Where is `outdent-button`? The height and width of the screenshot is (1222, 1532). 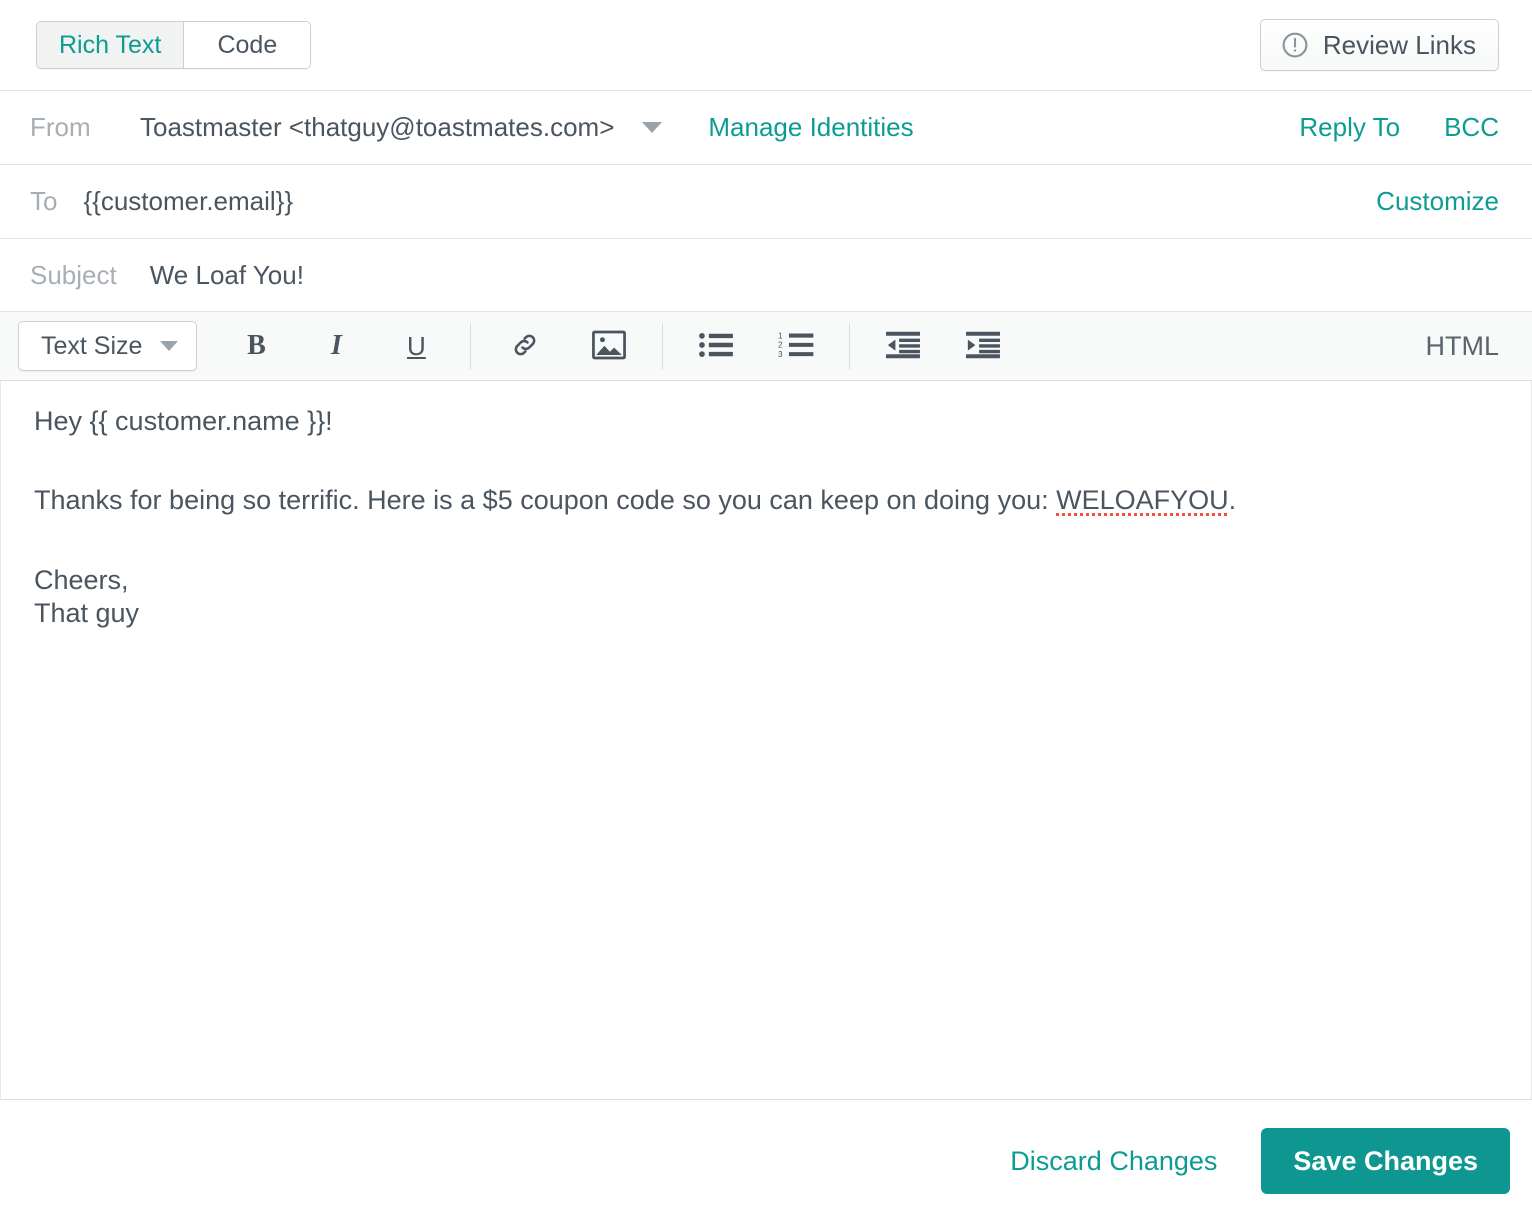 outdent-button is located at coordinates (903, 346).